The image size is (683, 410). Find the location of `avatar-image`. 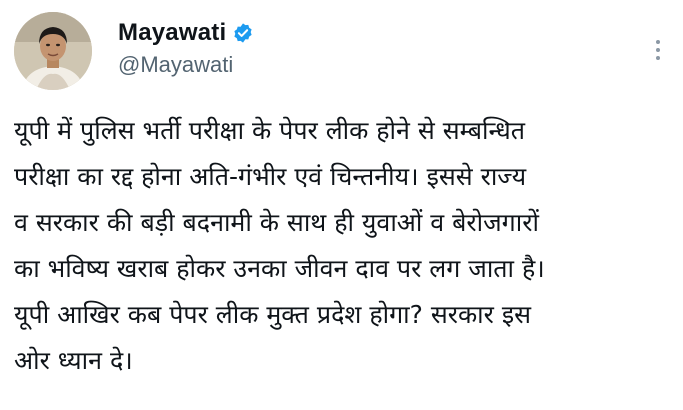

avatar-image is located at coordinates (53, 51).